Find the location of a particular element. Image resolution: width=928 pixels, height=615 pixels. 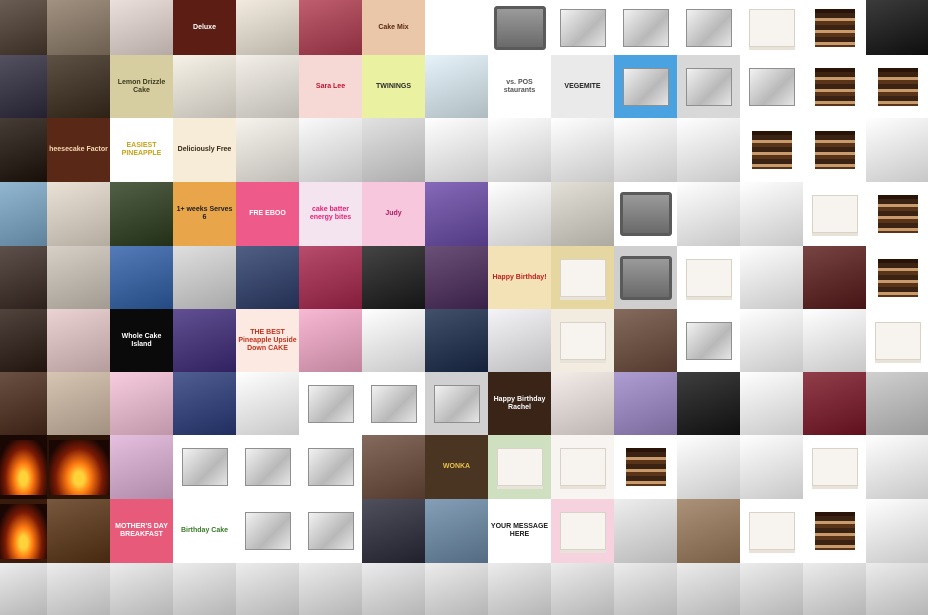

mosaic-tile: YOUR MESSAGE HERE is located at coordinates (519, 531).